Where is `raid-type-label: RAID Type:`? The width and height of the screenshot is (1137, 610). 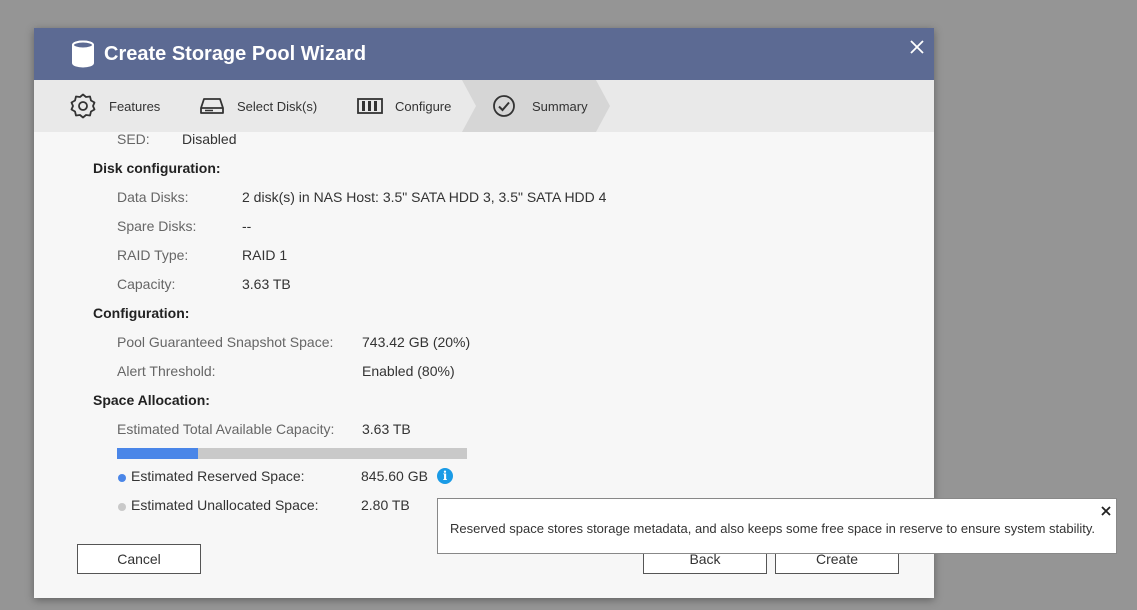
raid-type-label: RAID Type: is located at coordinates (153, 255).